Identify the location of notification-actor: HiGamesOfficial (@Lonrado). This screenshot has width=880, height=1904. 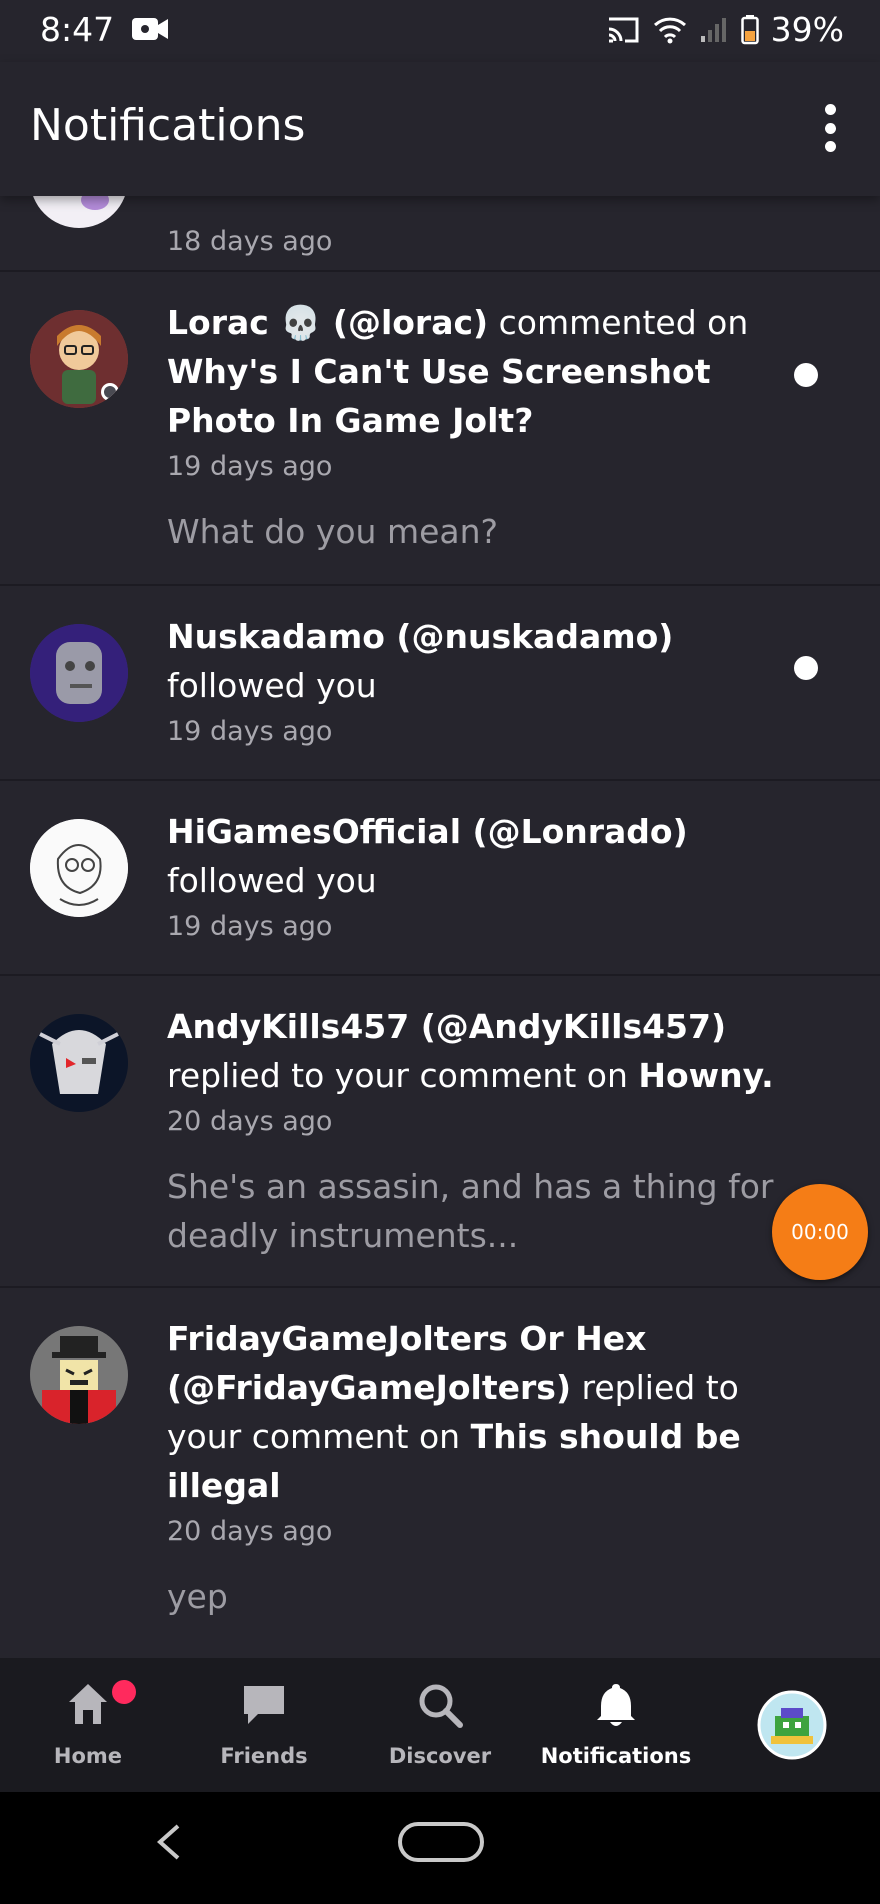
(427, 831).